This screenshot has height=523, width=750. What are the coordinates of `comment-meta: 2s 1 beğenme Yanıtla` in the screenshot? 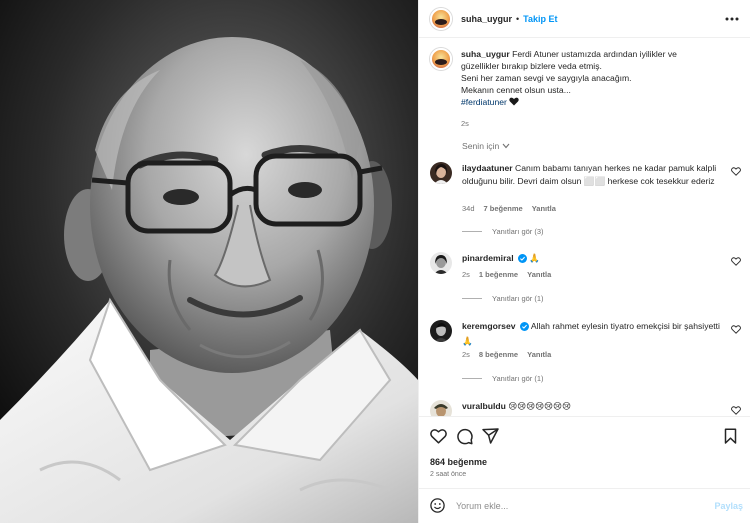 It's located at (506, 274).